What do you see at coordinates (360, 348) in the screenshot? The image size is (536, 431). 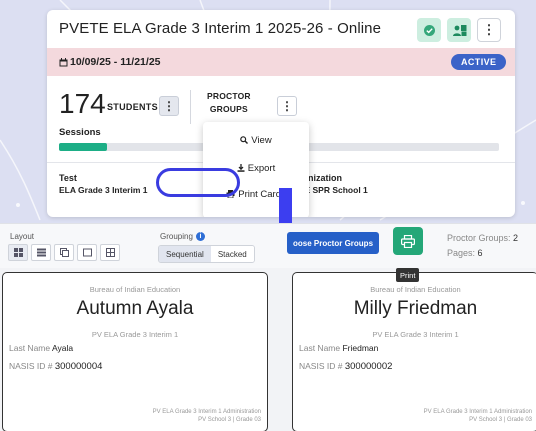 I see `card-last-name-value: Friedman` at bounding box center [360, 348].